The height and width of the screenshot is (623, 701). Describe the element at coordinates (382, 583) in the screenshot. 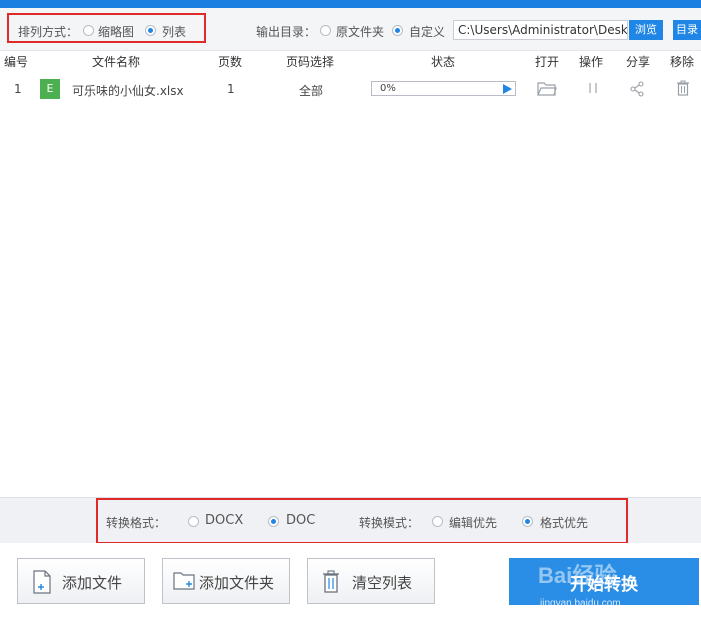

I see `clear-list-label: 清空列表` at that location.